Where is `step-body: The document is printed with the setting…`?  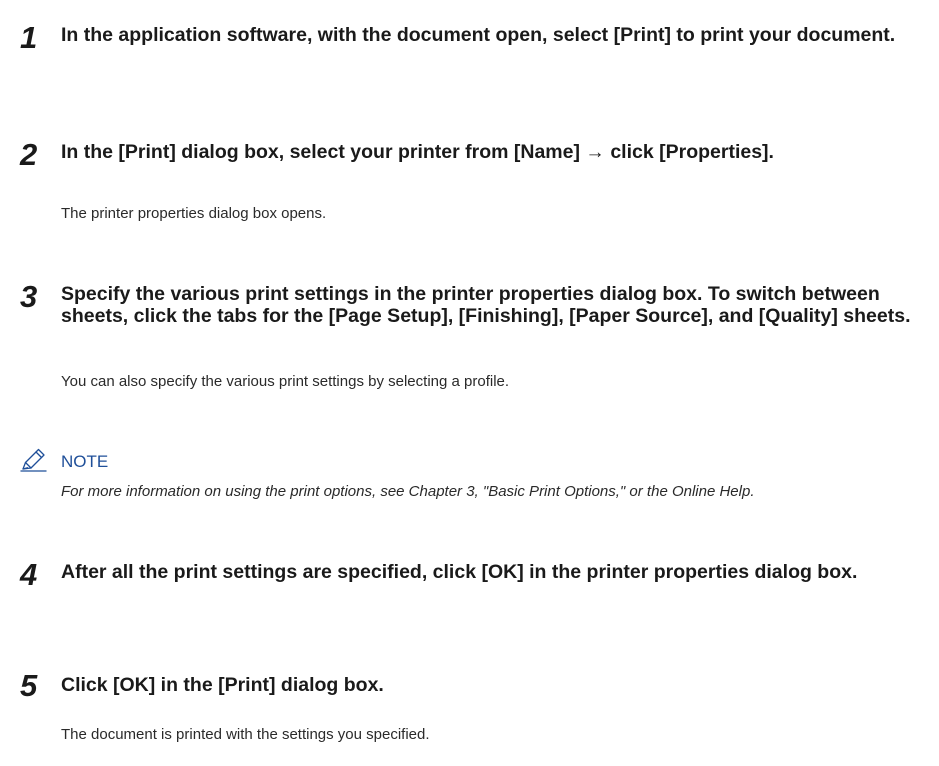
step-body: The document is printed with the setting… is located at coordinates (245, 734).